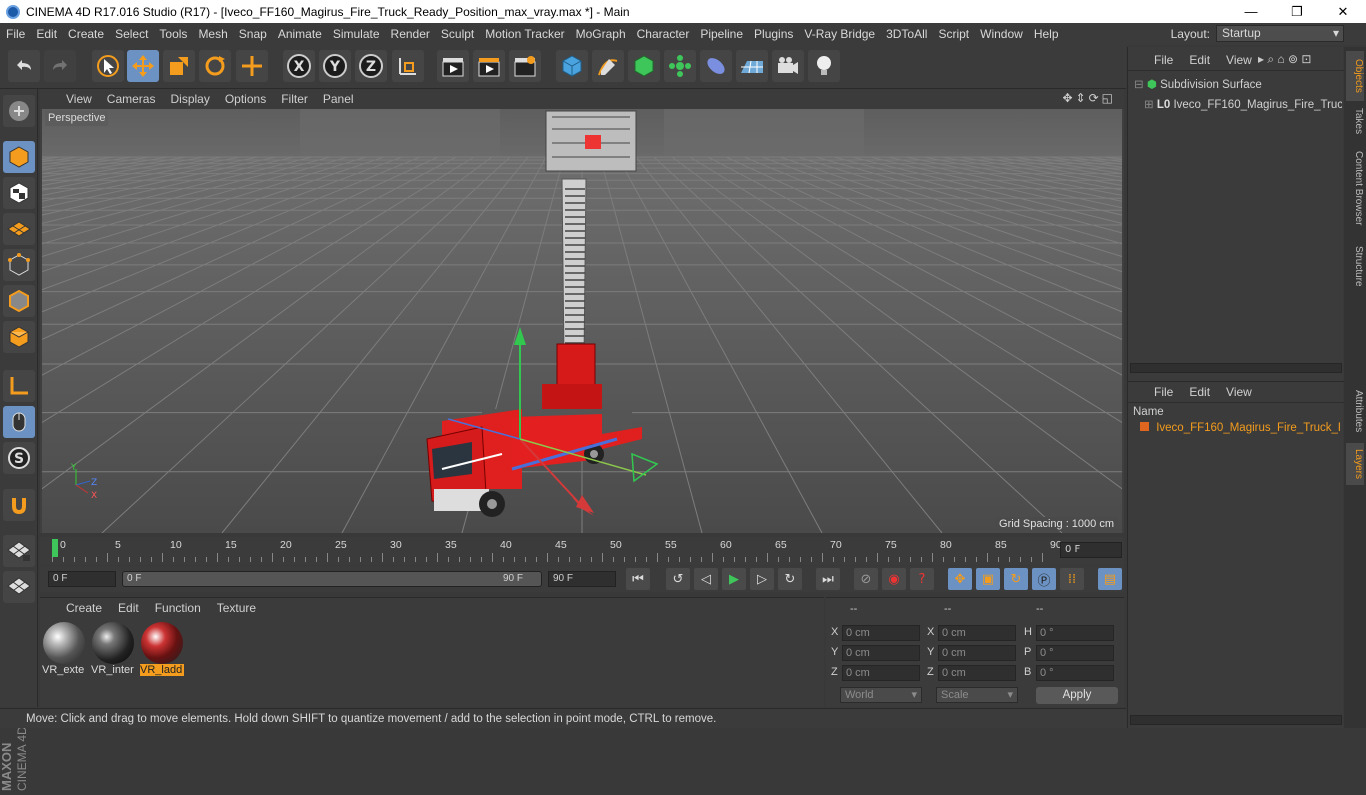  What do you see at coordinates (128, 608) in the screenshot?
I see `mat-menu-edit: Edit` at bounding box center [128, 608].